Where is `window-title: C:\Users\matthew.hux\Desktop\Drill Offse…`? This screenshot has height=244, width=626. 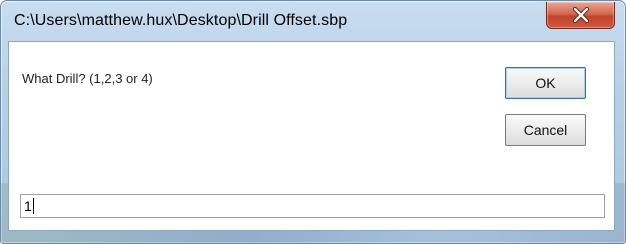
window-title: C:\Users\matthew.hux\Desktop\Drill Offse… is located at coordinates (181, 20).